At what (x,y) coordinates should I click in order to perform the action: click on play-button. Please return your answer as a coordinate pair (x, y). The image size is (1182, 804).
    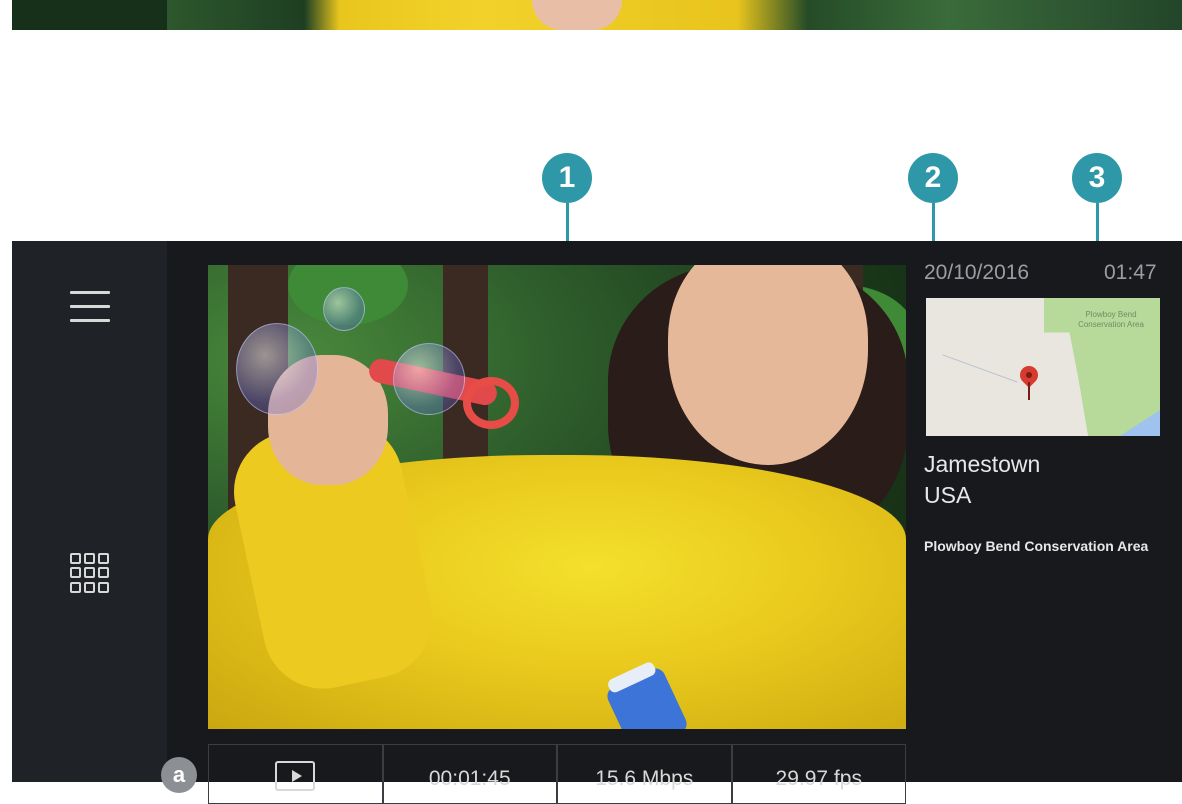
    Looking at the image, I should click on (295, 774).